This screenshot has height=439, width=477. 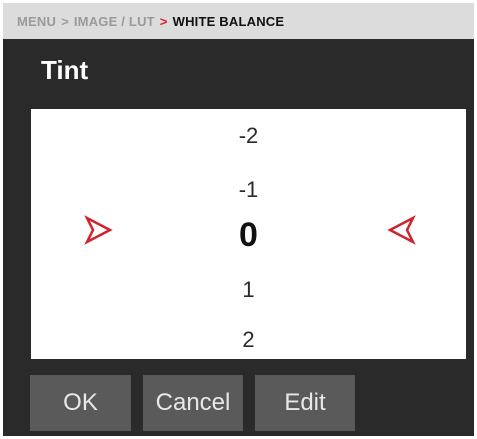 What do you see at coordinates (80, 403) in the screenshot?
I see `ok-button: OK` at bounding box center [80, 403].